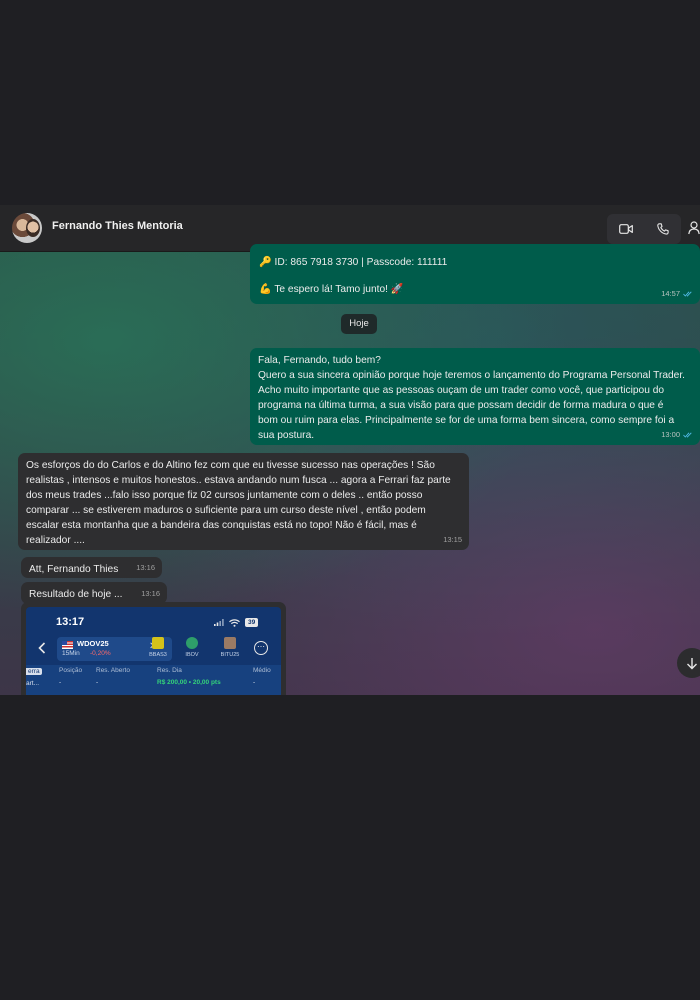 The height and width of the screenshot is (1000, 700). I want to click on message-text: 💪 Te espero lá! Tamo junto! 🚀, so click(331, 289).